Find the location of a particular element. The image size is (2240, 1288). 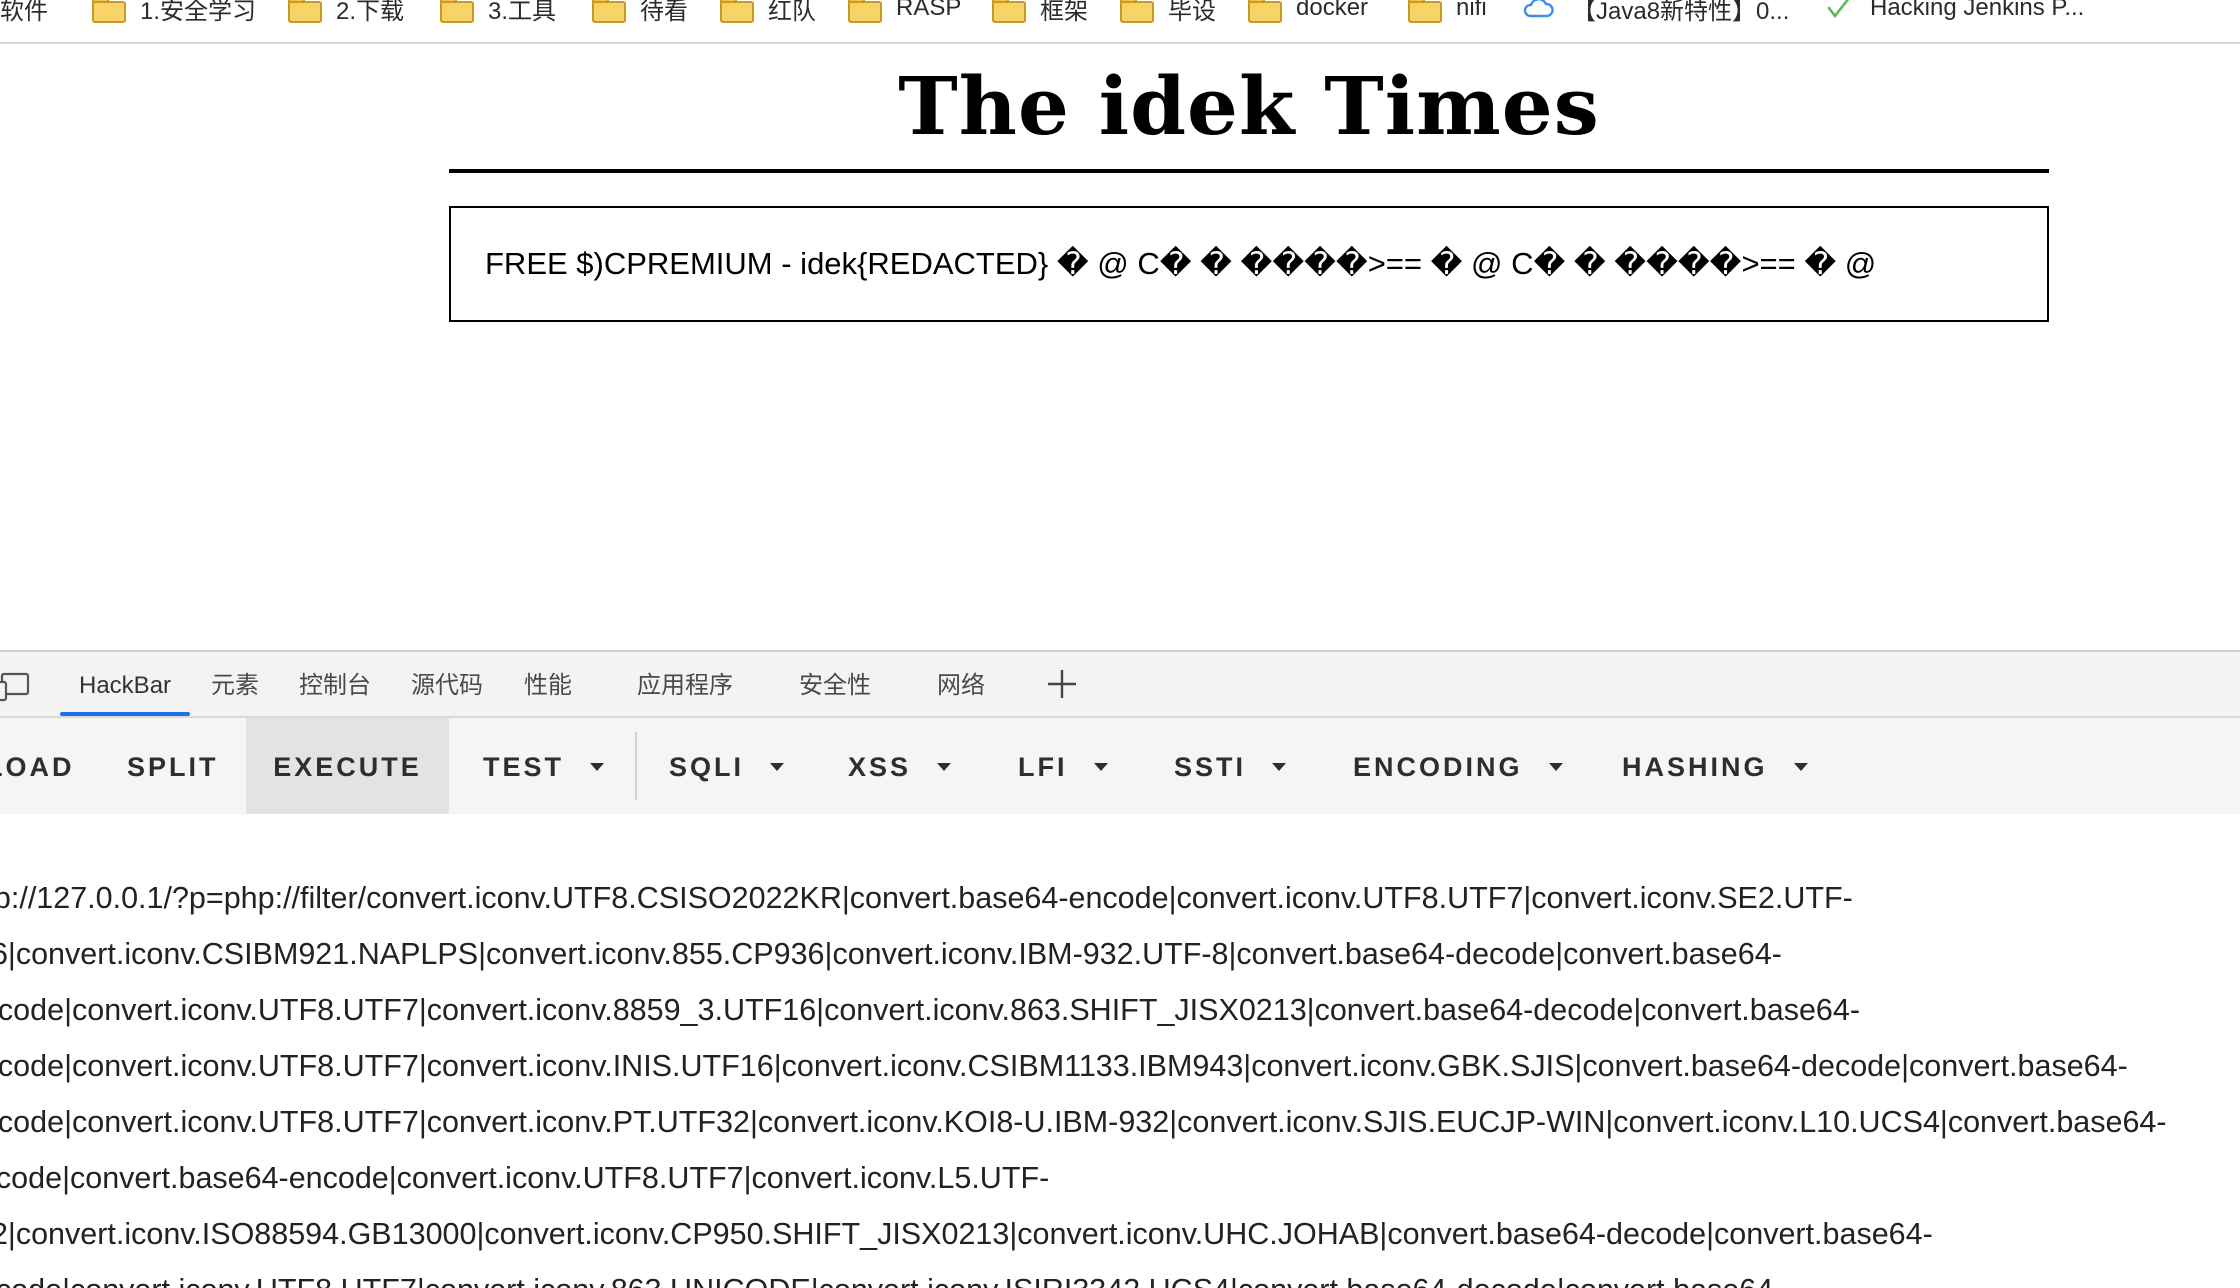

tab-security: 安全性 is located at coordinates (835, 685).